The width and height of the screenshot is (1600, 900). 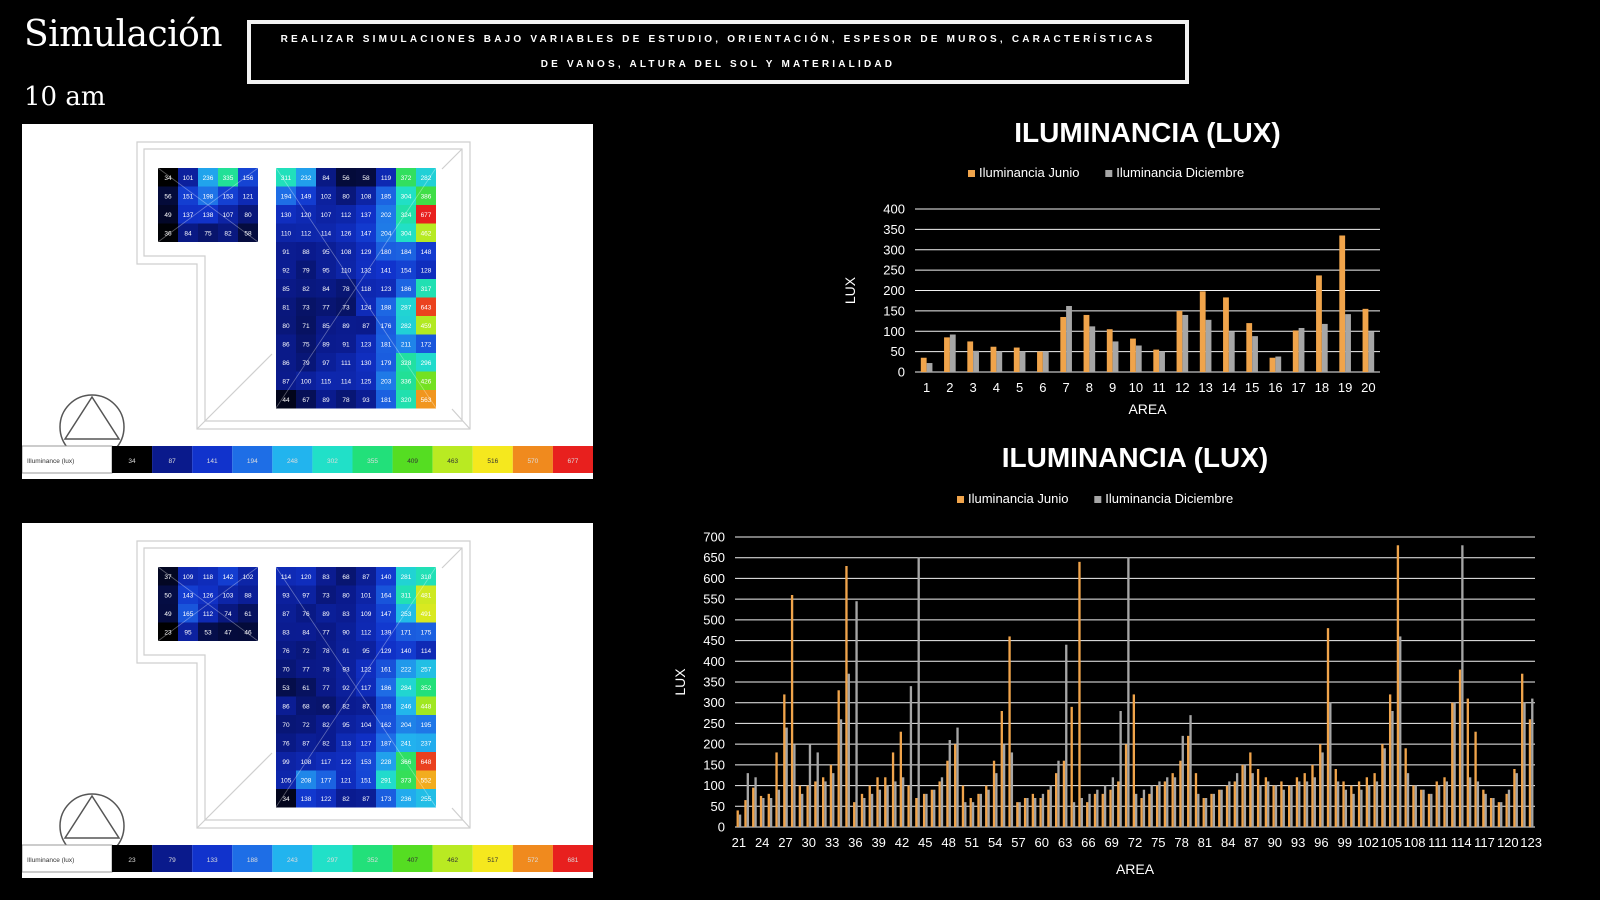 I want to click on left-grid-cell-value: 126, so click(x=208, y=595).